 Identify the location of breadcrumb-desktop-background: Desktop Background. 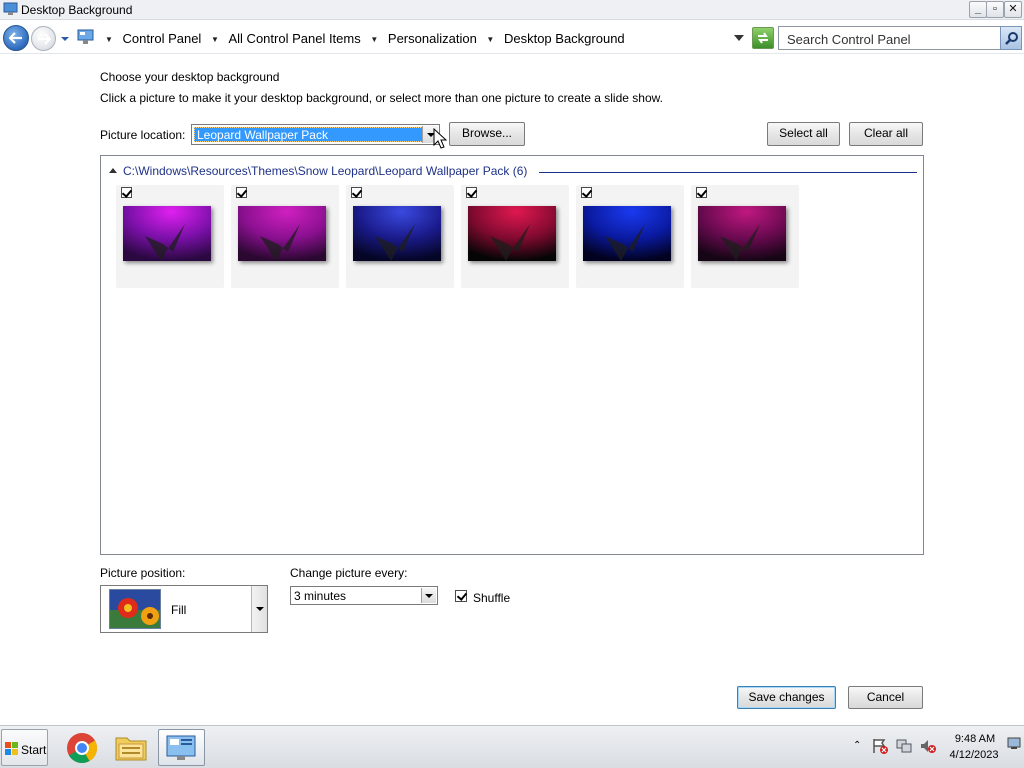
(564, 38).